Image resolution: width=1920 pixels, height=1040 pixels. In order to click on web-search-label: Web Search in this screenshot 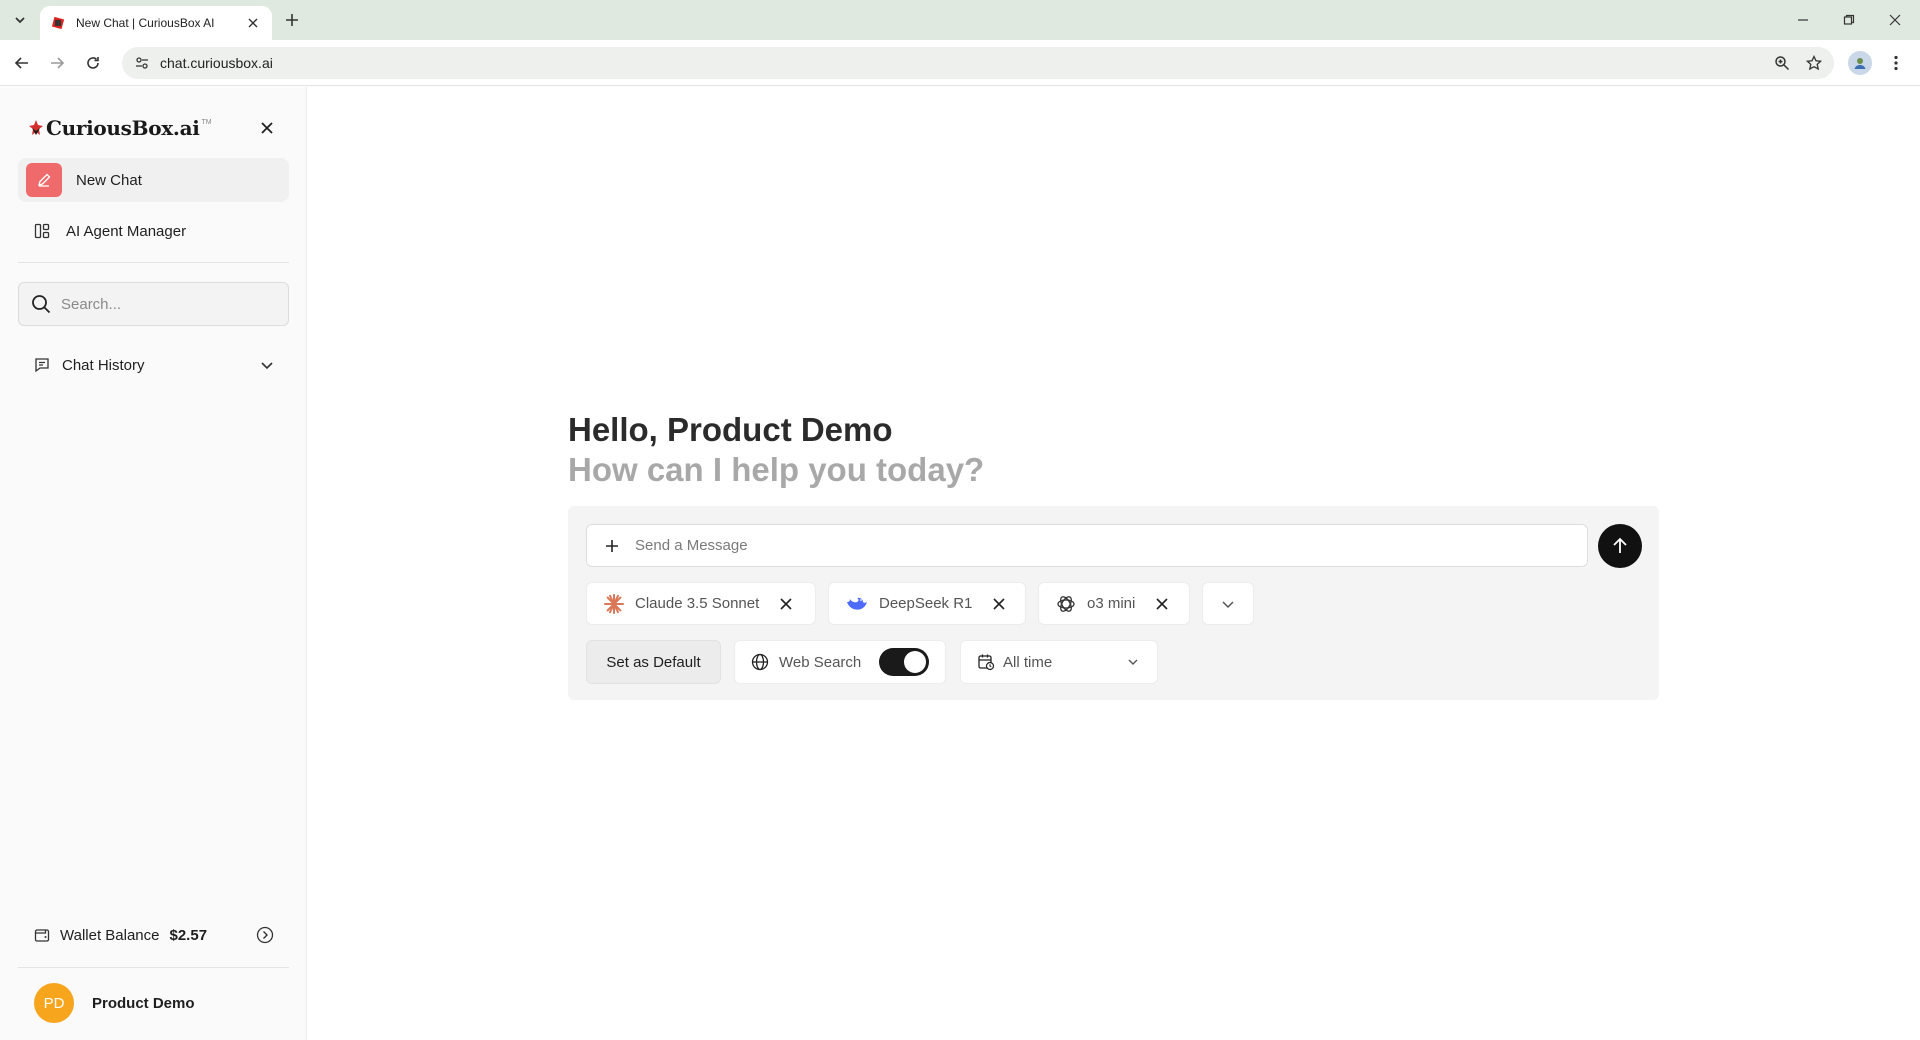, I will do `click(820, 662)`.